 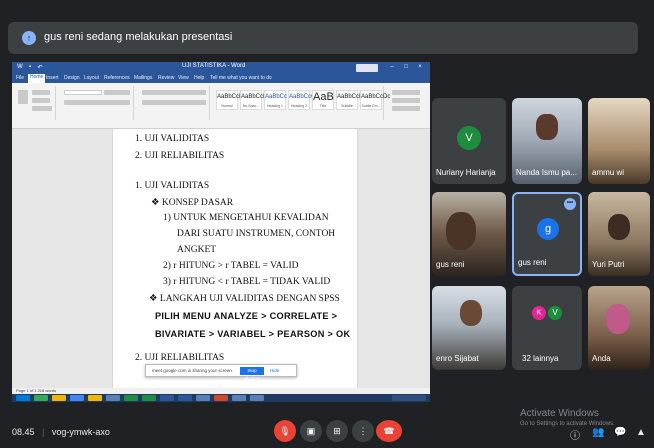 I want to click on tab-view: View, so click(x=183, y=78).